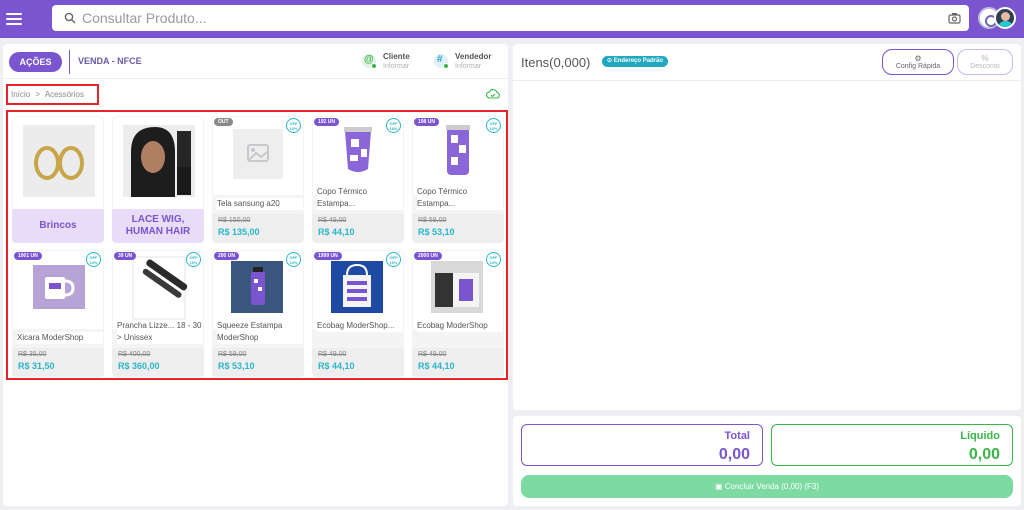 The height and width of the screenshot is (510, 1024). I want to click on breadcrumb: Início > Acessórios, so click(52, 94).